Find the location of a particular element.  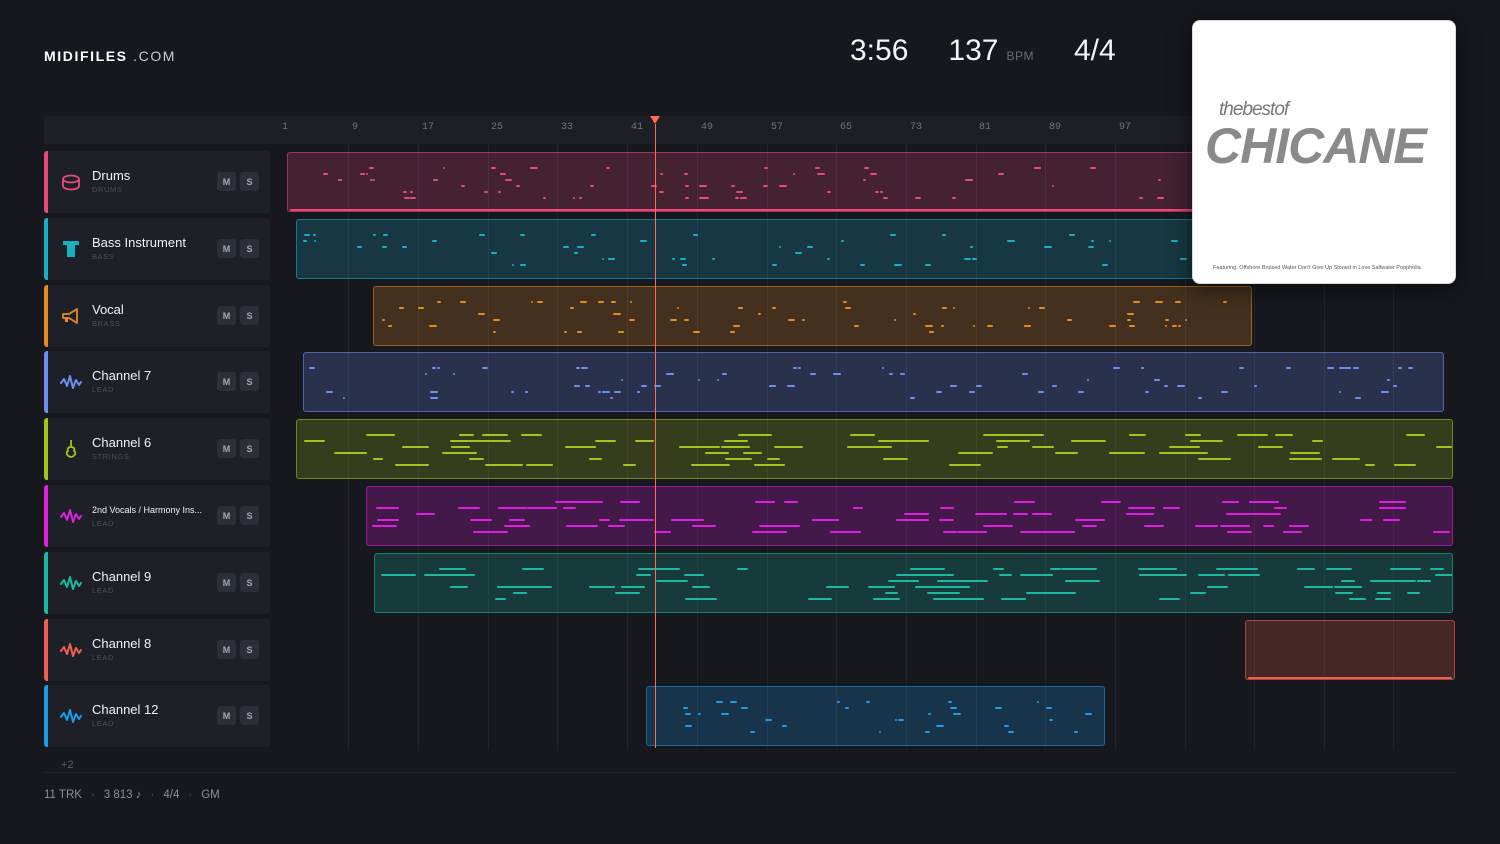

track-header: Channel 12 LEAD M S is located at coordinates (157, 716).